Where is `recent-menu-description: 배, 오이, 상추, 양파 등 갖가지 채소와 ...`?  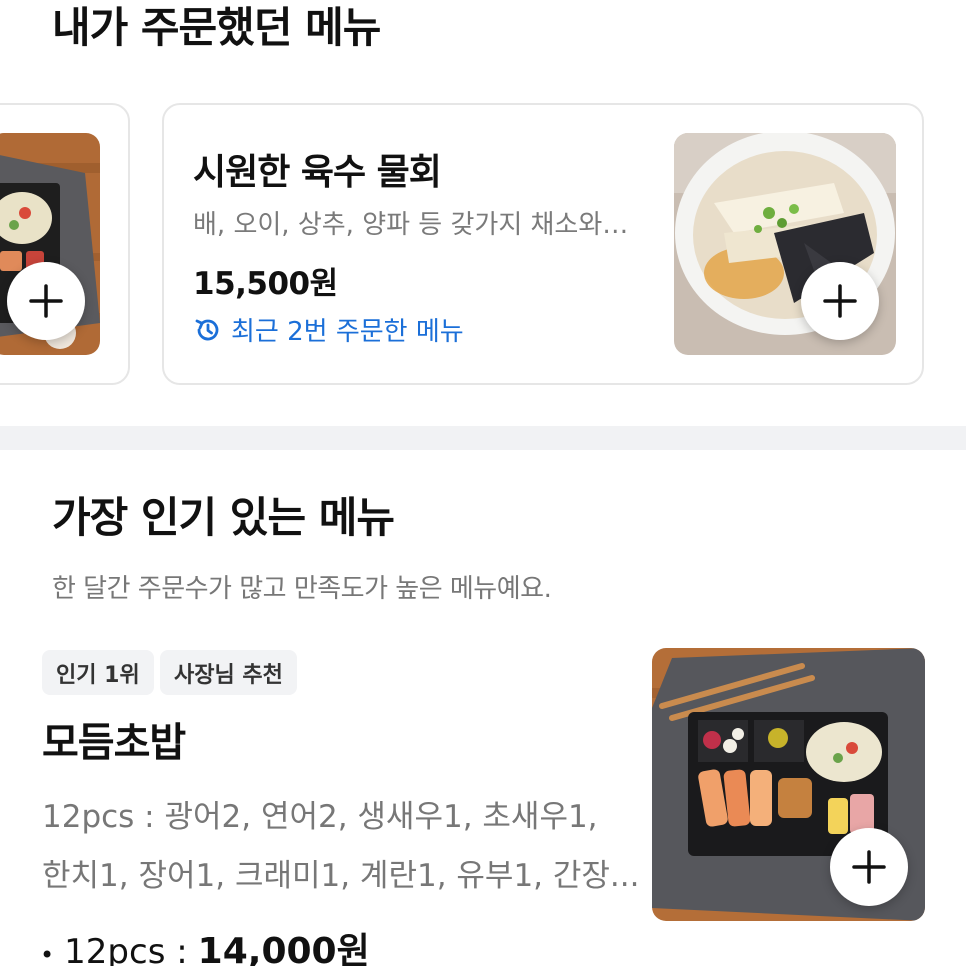 recent-menu-description: 배, 오이, 상추, 양파 등 갖가지 채소와 ... is located at coordinates (413, 225).